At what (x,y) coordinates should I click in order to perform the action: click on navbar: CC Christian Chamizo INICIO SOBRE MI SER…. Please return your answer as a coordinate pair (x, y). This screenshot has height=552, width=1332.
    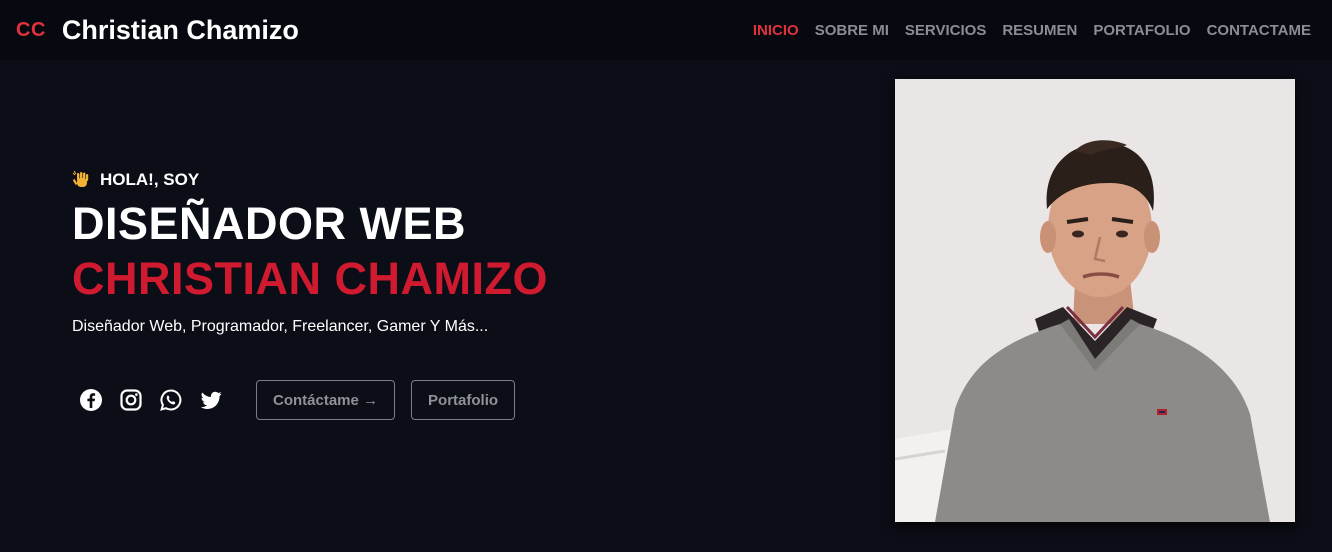
    Looking at the image, I should click on (666, 30).